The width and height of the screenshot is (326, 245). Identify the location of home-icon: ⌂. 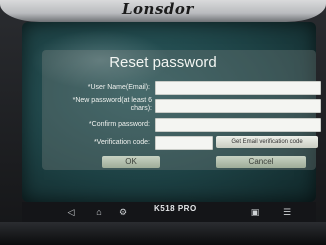
(99, 212).